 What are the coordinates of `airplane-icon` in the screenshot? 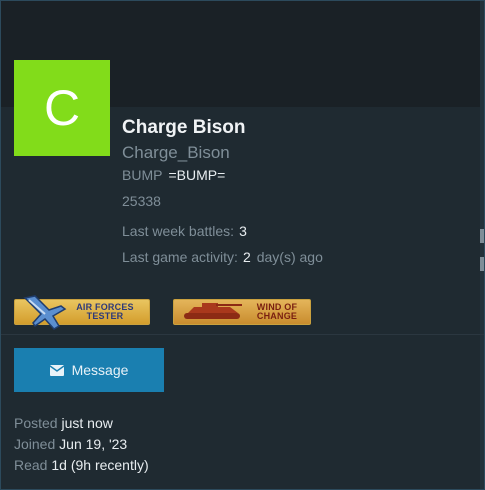 It's located at (45, 312).